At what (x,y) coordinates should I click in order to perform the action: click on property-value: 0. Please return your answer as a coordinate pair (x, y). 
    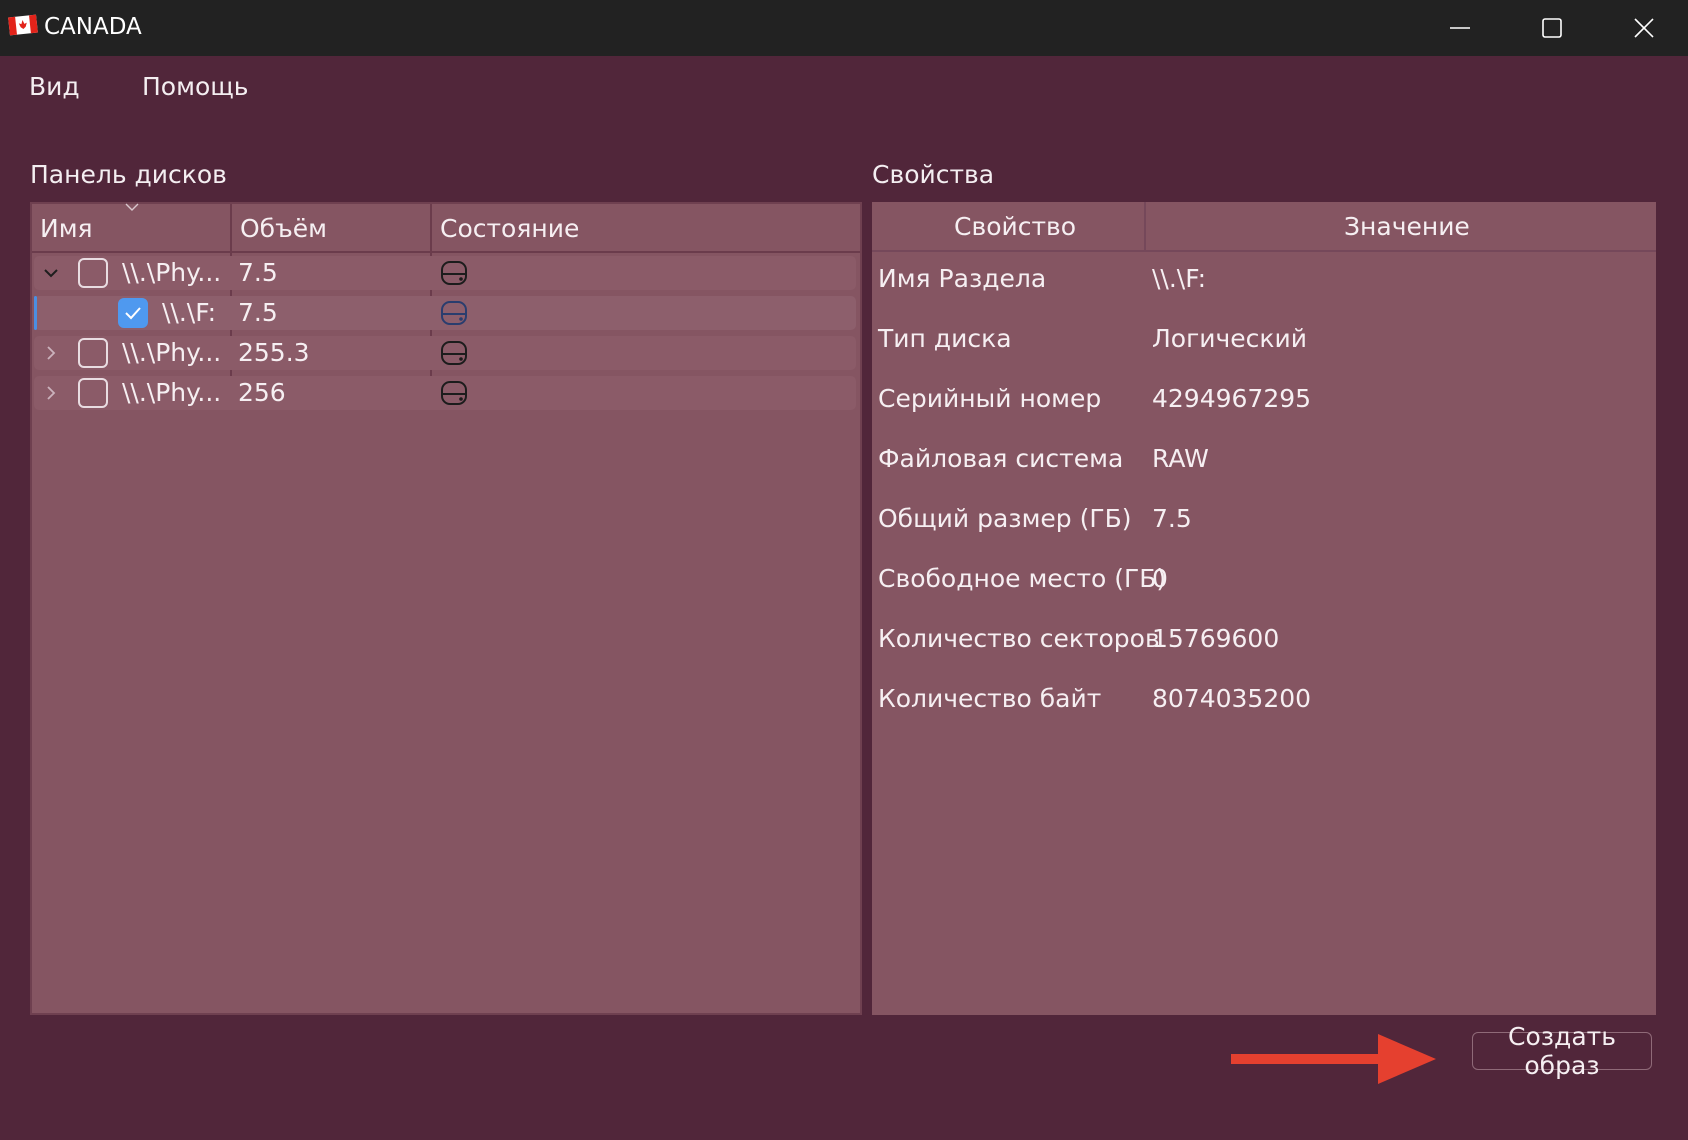
    Looking at the image, I should click on (1160, 578).